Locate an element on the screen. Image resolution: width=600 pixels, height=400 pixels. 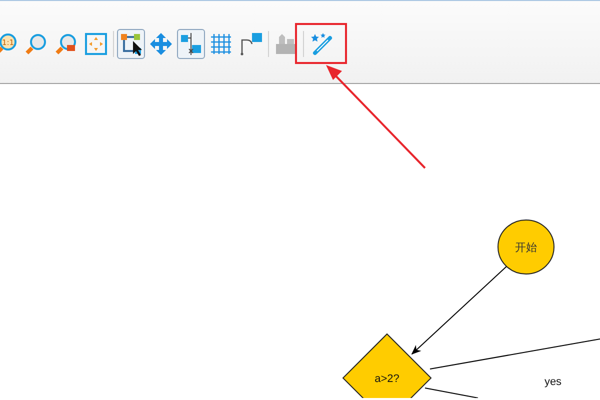
grid-icon is located at coordinates (221, 44).